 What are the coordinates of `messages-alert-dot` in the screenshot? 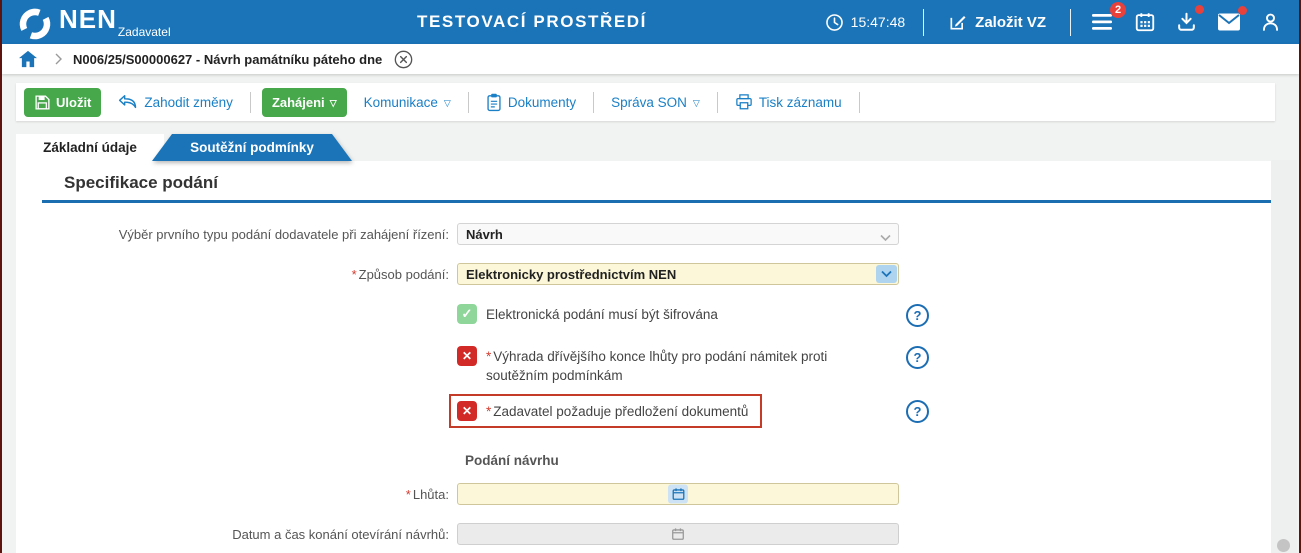 It's located at (1242, 10).